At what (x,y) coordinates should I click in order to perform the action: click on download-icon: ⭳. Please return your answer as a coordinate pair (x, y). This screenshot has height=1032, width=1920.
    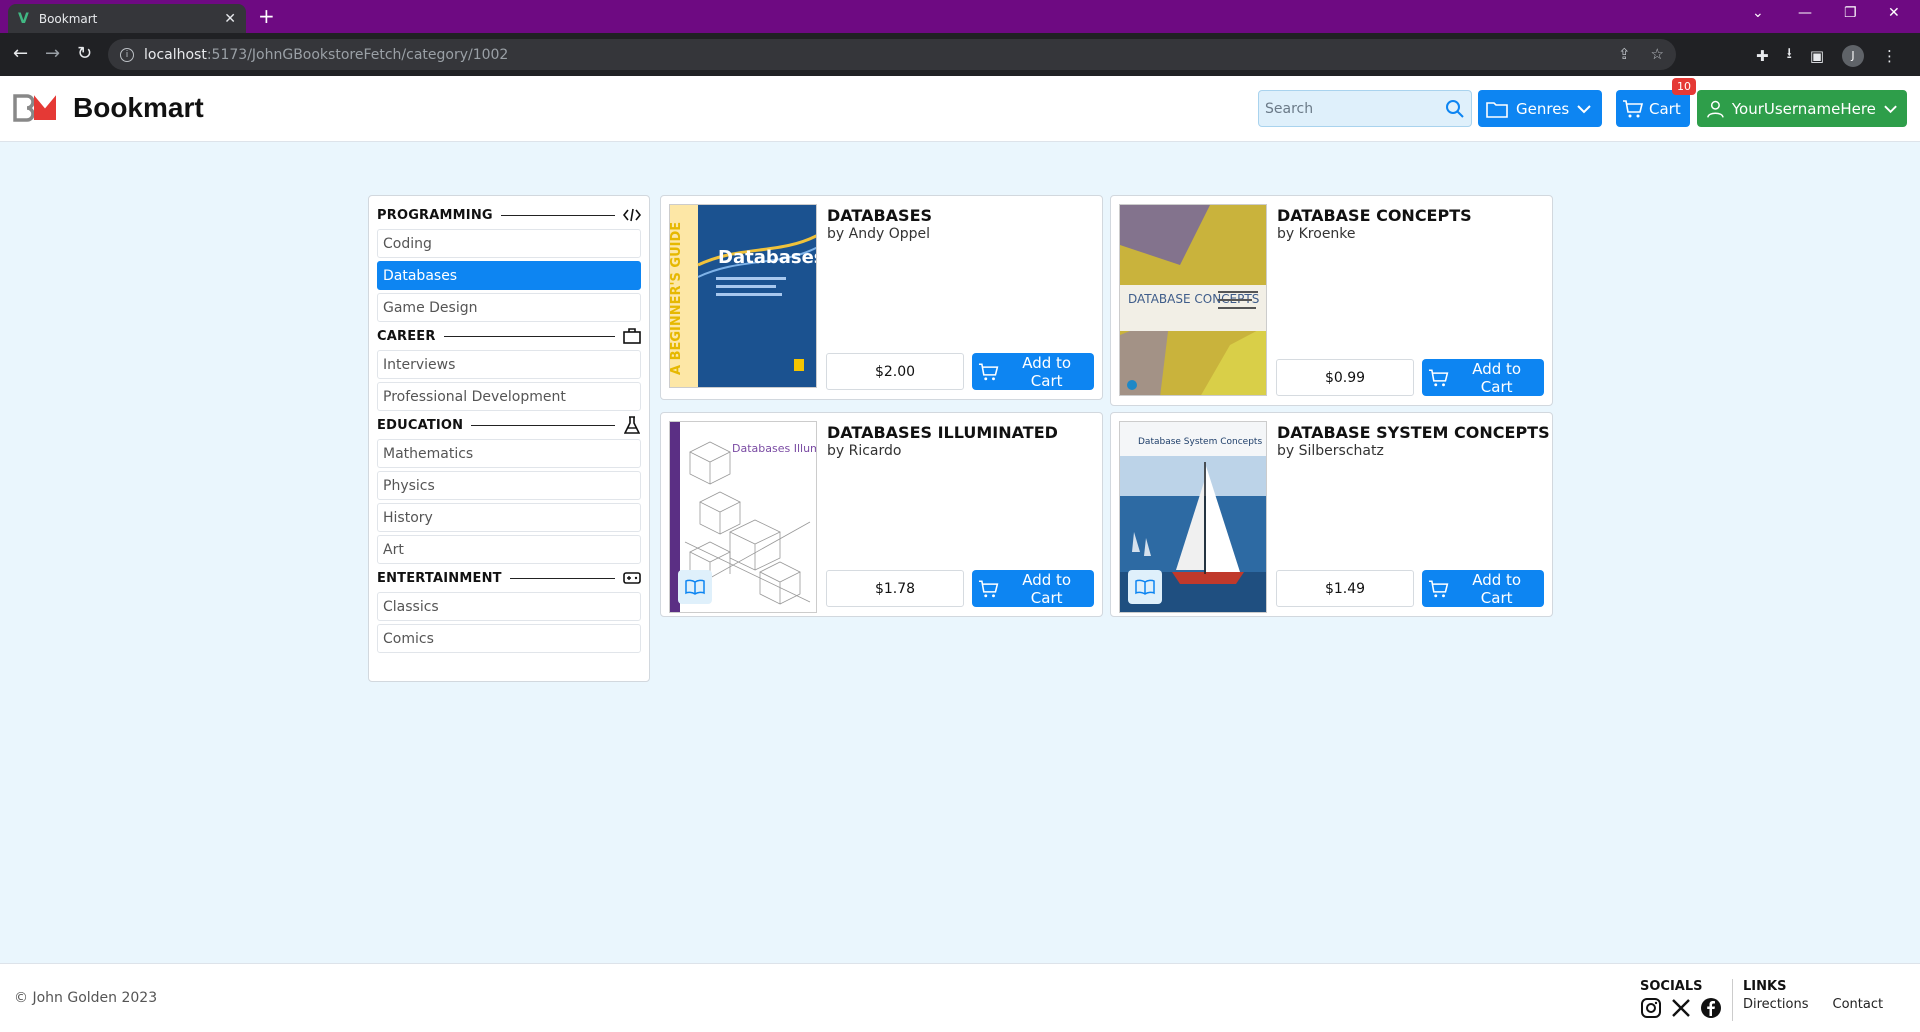
    Looking at the image, I should click on (1789, 55).